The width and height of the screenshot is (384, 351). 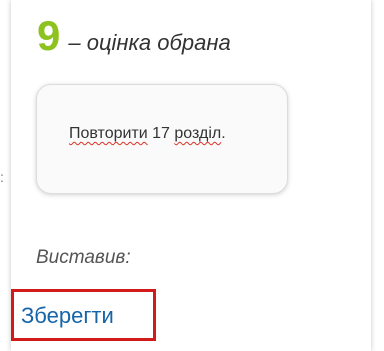 I want to click on comment-period: ., so click(x=223, y=133).